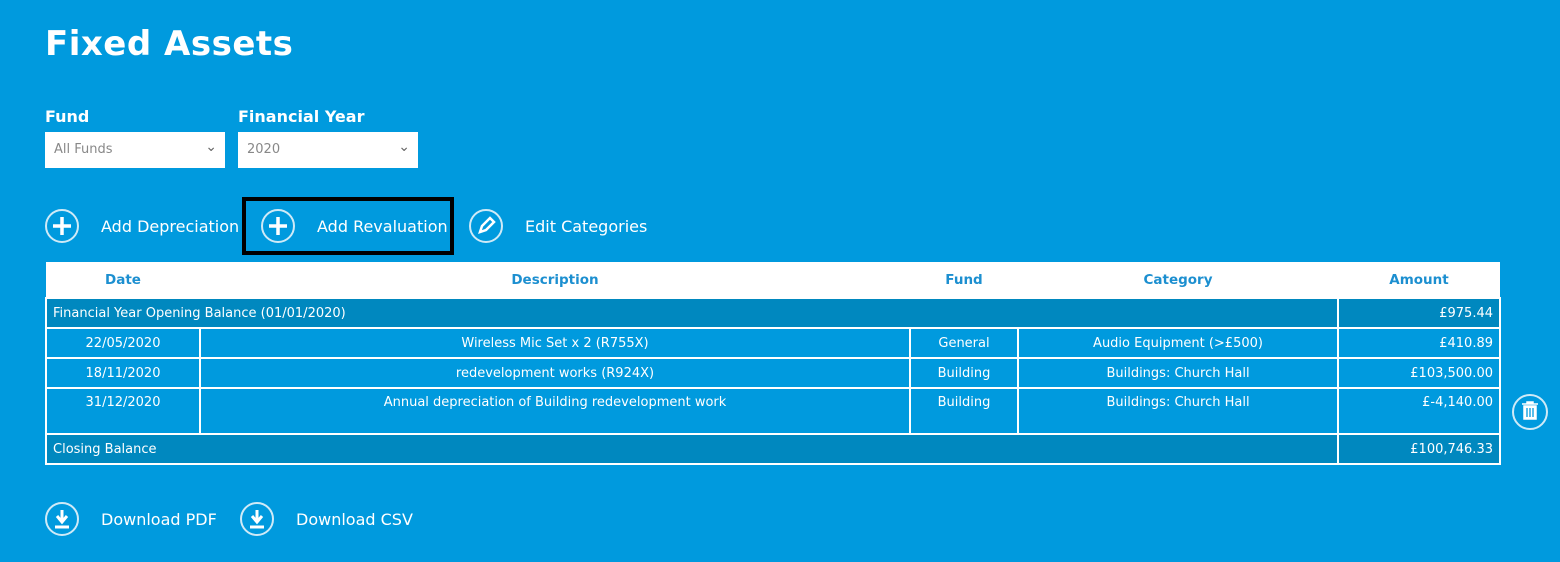 This screenshot has width=1560, height=562. What do you see at coordinates (159, 519) in the screenshot?
I see `download-pdf-label: Download PDF` at bounding box center [159, 519].